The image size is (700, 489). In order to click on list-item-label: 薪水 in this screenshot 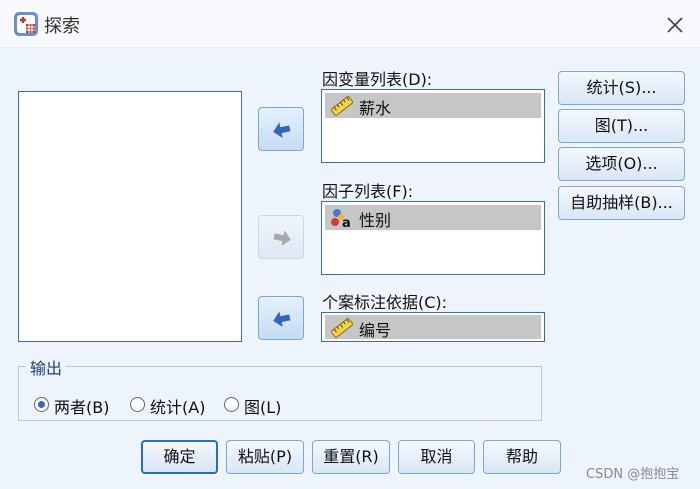, I will do `click(375, 108)`.